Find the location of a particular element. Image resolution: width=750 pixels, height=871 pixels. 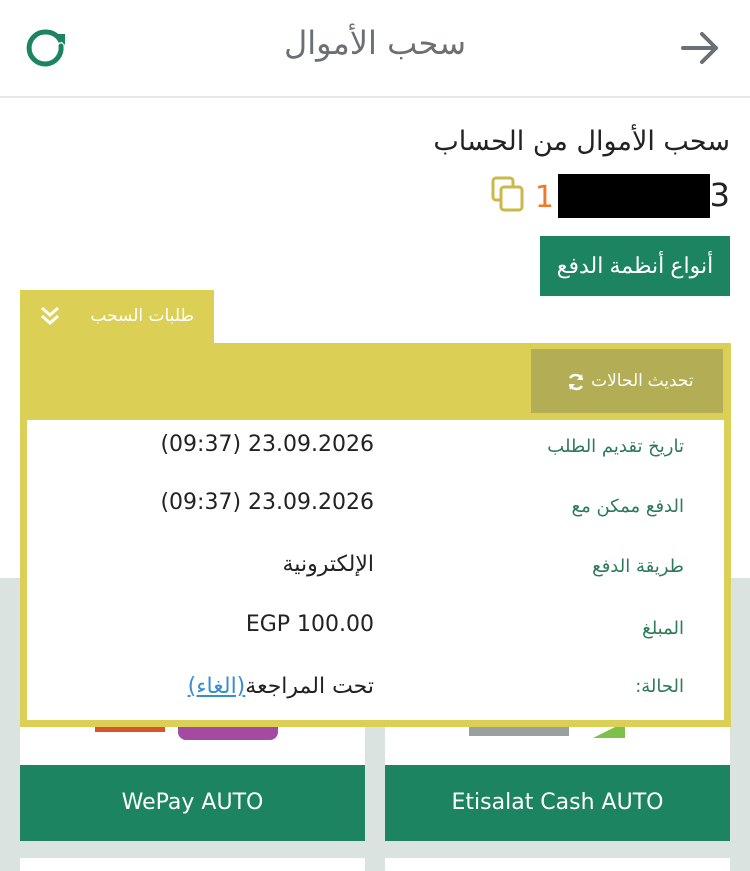

method-button-wepay: WePay AUTO is located at coordinates (192, 803).